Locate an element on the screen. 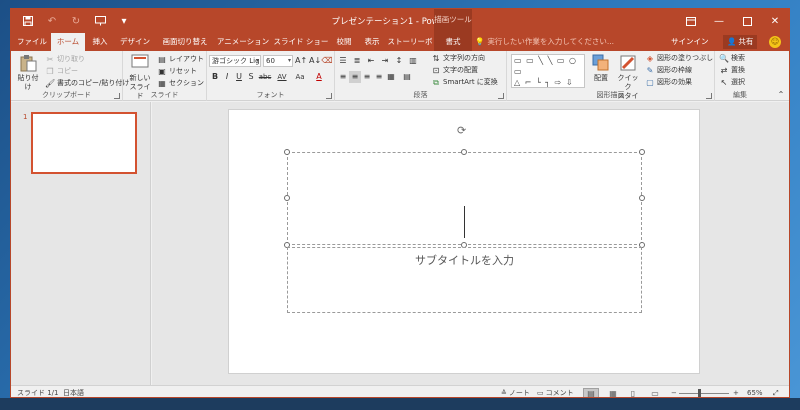 The width and height of the screenshot is (800, 410). redo-icon: ↻ is located at coordinates (76, 21).